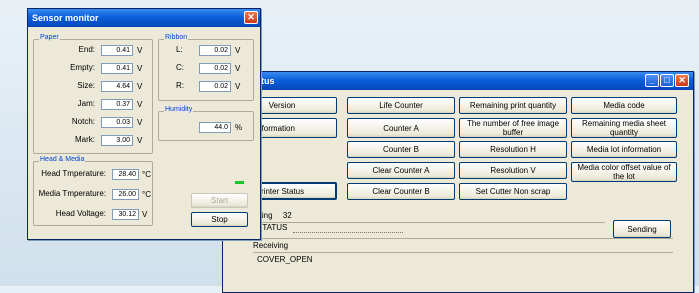 The height and width of the screenshot is (293, 699). Describe the element at coordinates (140, 68) in the screenshot. I see `paper-empty-unit: V` at that location.